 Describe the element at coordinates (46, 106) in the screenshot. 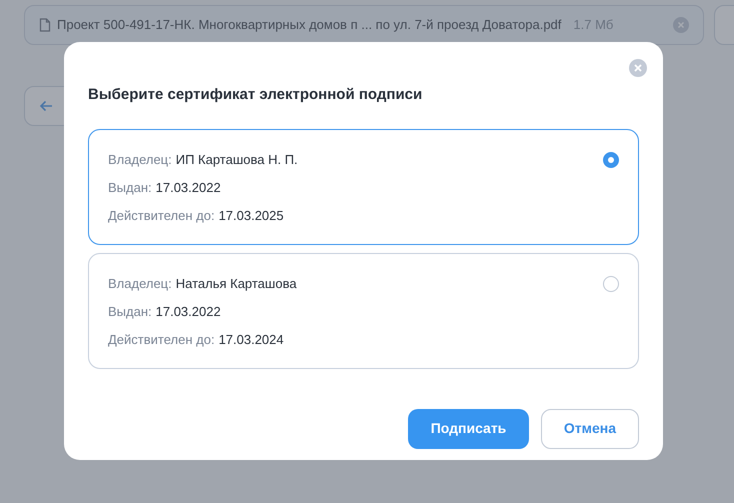

I see `back-arrow-icon` at that location.